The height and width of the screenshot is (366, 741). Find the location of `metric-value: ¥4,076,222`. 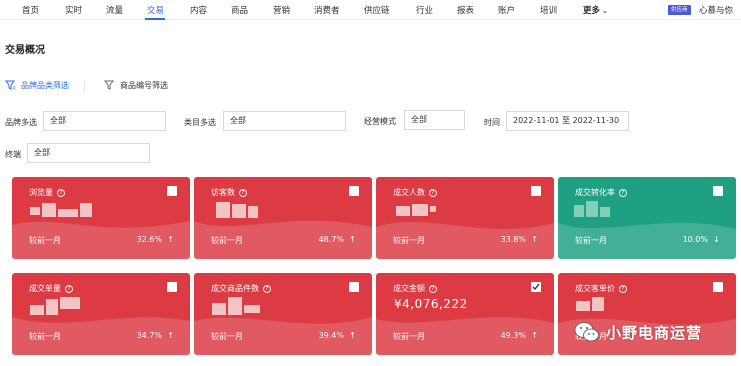

metric-value: ¥4,076,222 is located at coordinates (431, 304).